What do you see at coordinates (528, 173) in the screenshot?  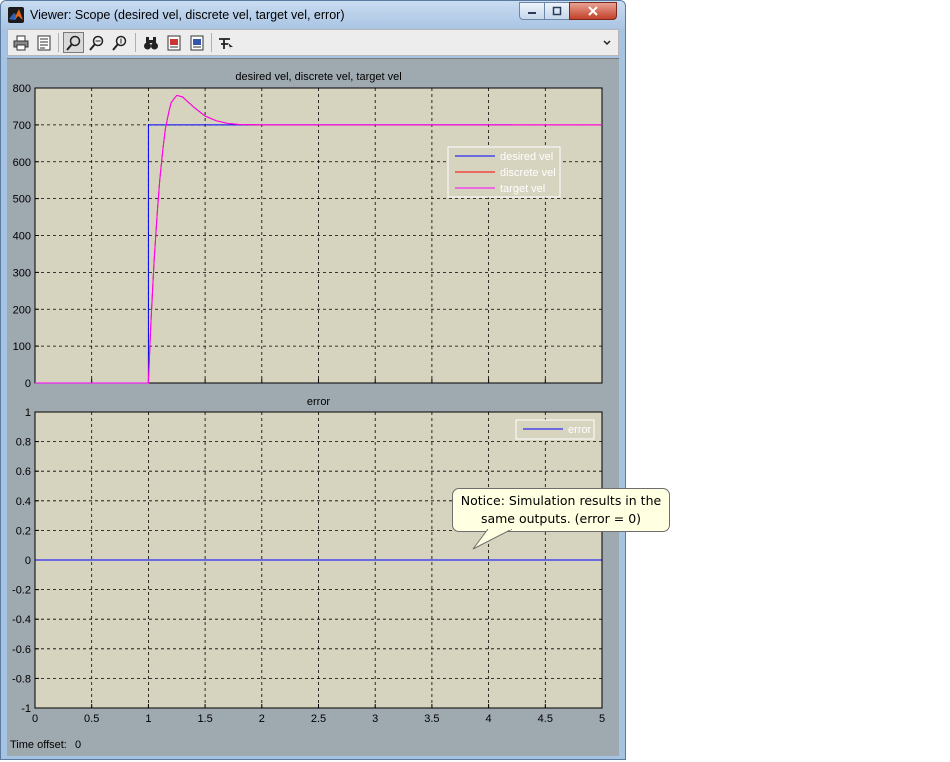 I see `legend-label: discrete vel` at bounding box center [528, 173].